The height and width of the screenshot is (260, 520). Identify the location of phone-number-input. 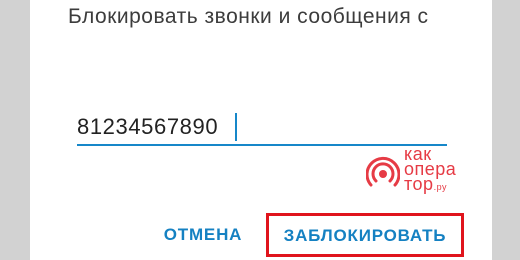
(262, 127).